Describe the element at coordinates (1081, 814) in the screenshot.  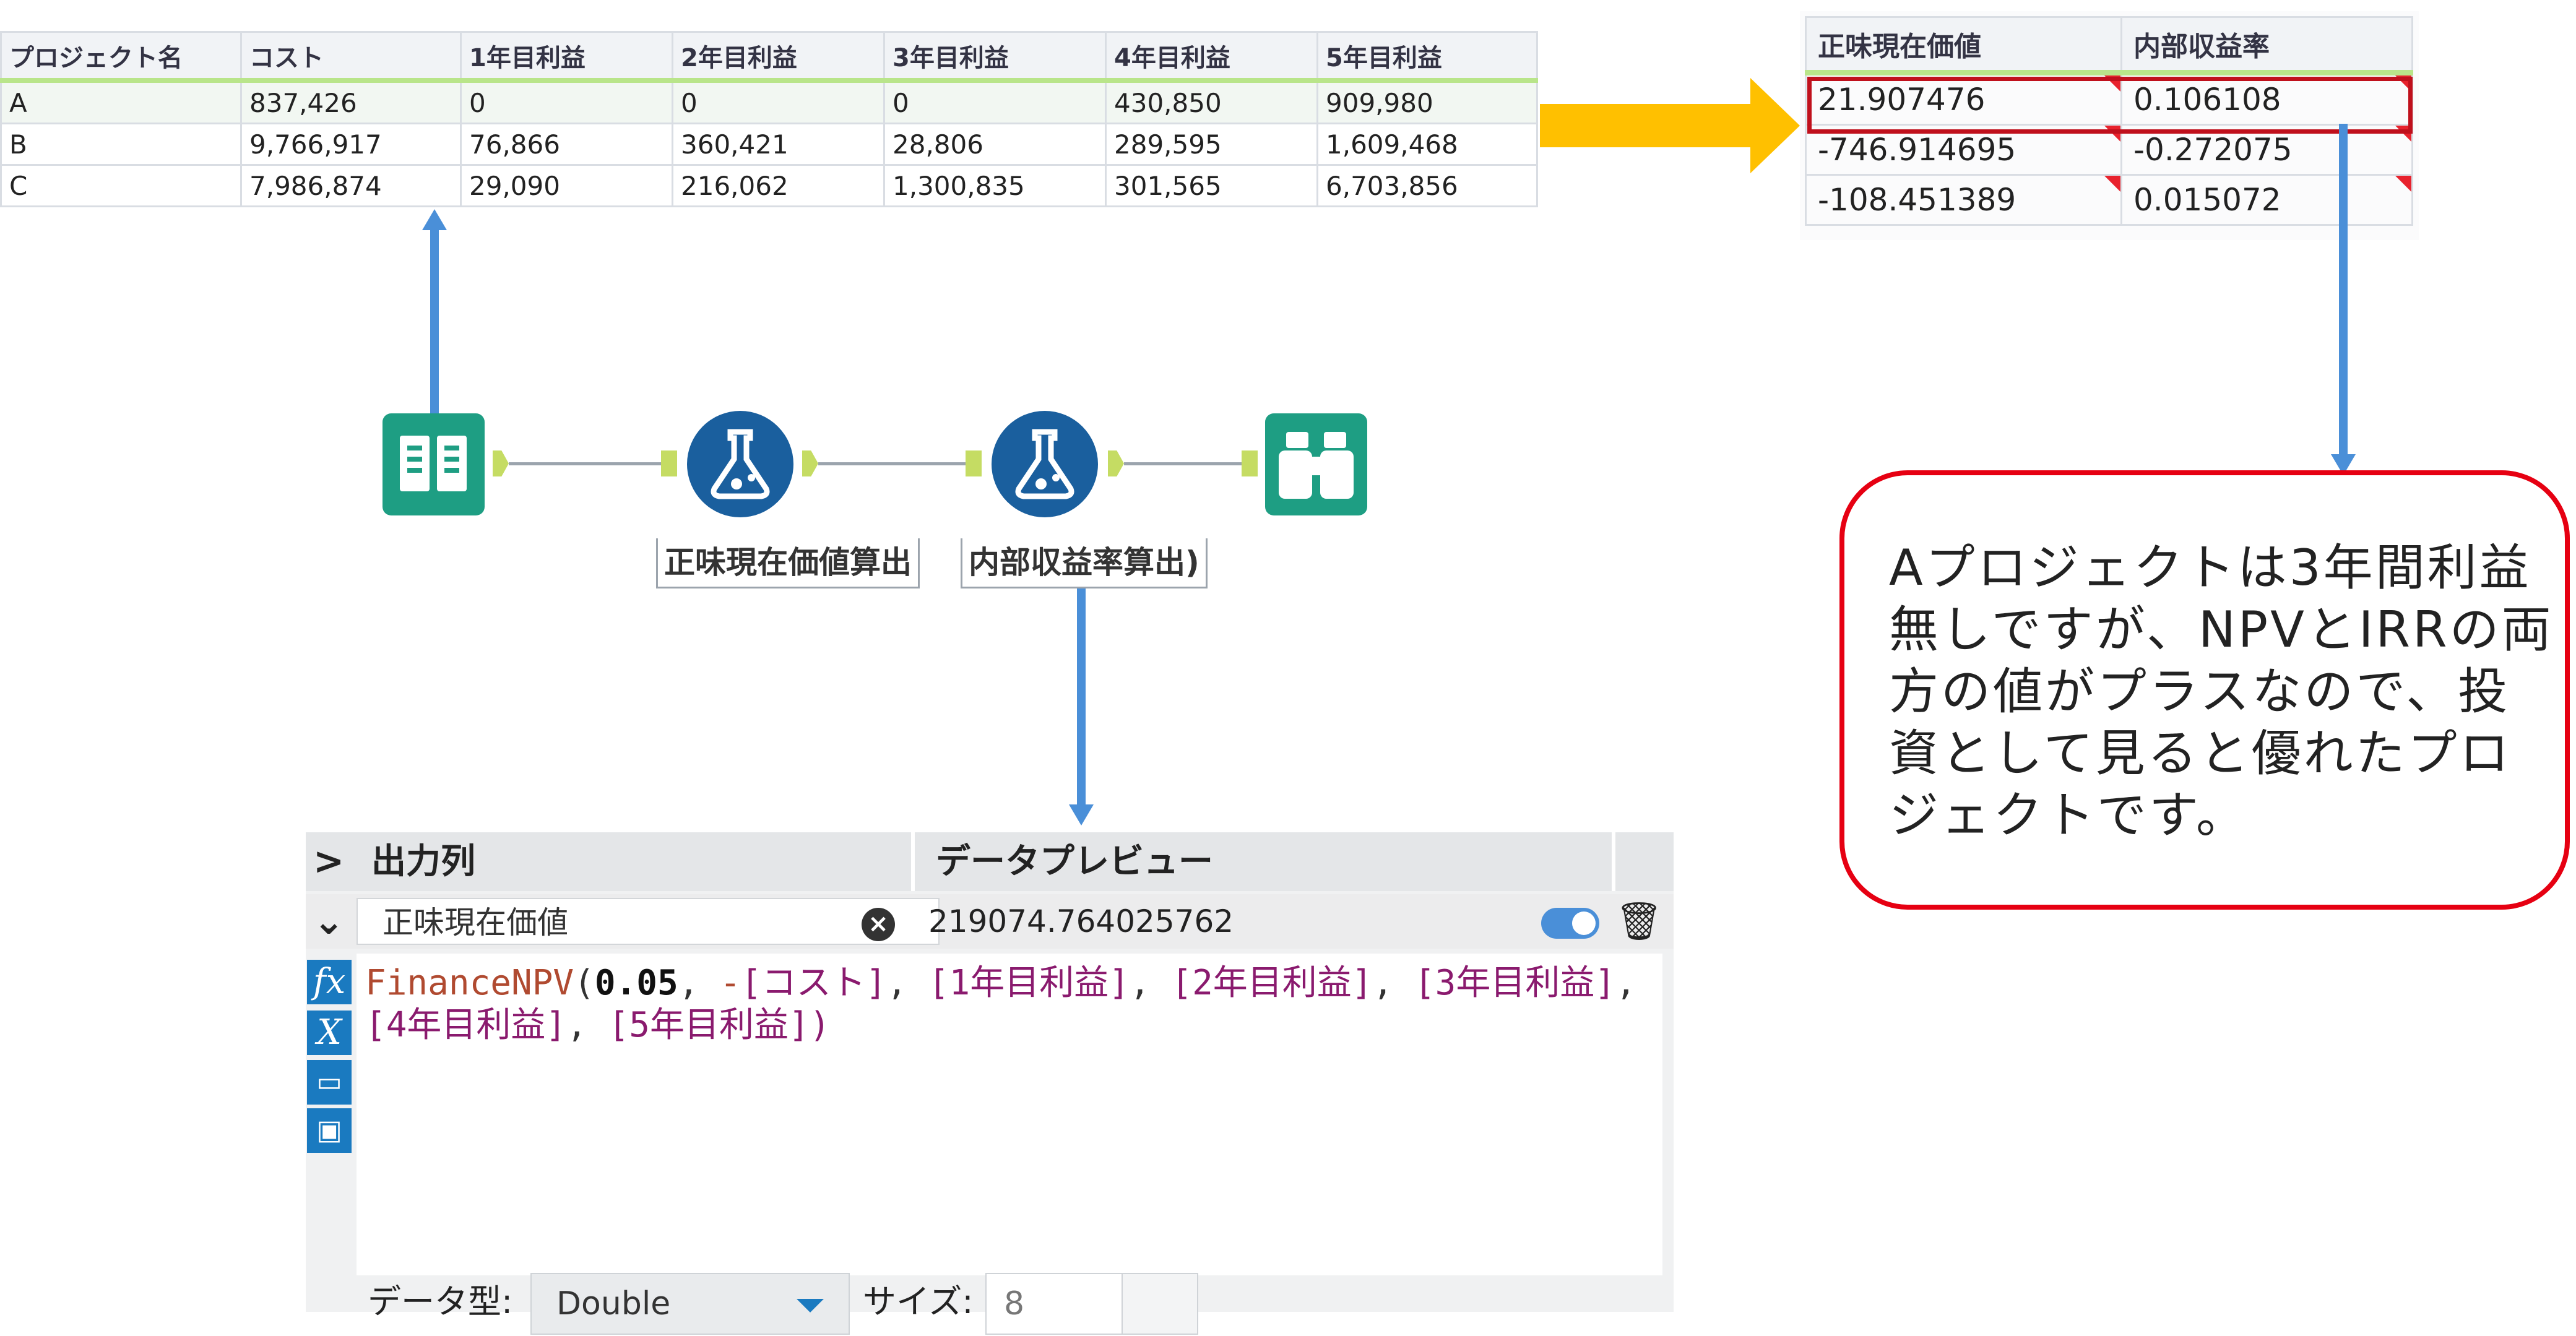
I see `arrow-down-icon` at that location.